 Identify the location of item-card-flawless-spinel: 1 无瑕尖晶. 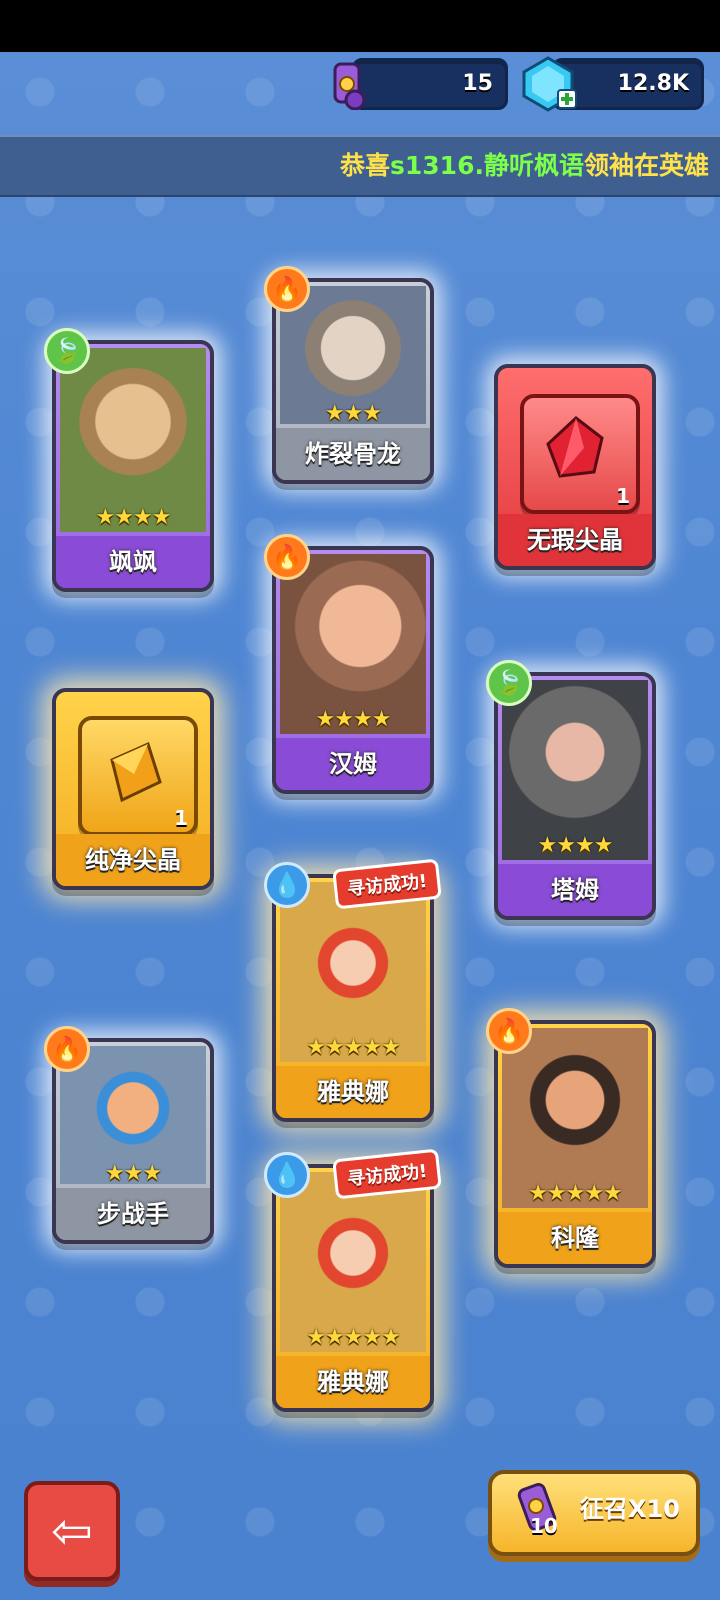
(575, 467).